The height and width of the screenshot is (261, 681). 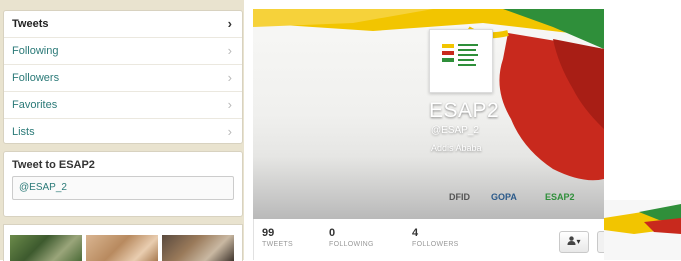 I want to click on tweet-to-input: @ESAP_2, so click(x=123, y=188).